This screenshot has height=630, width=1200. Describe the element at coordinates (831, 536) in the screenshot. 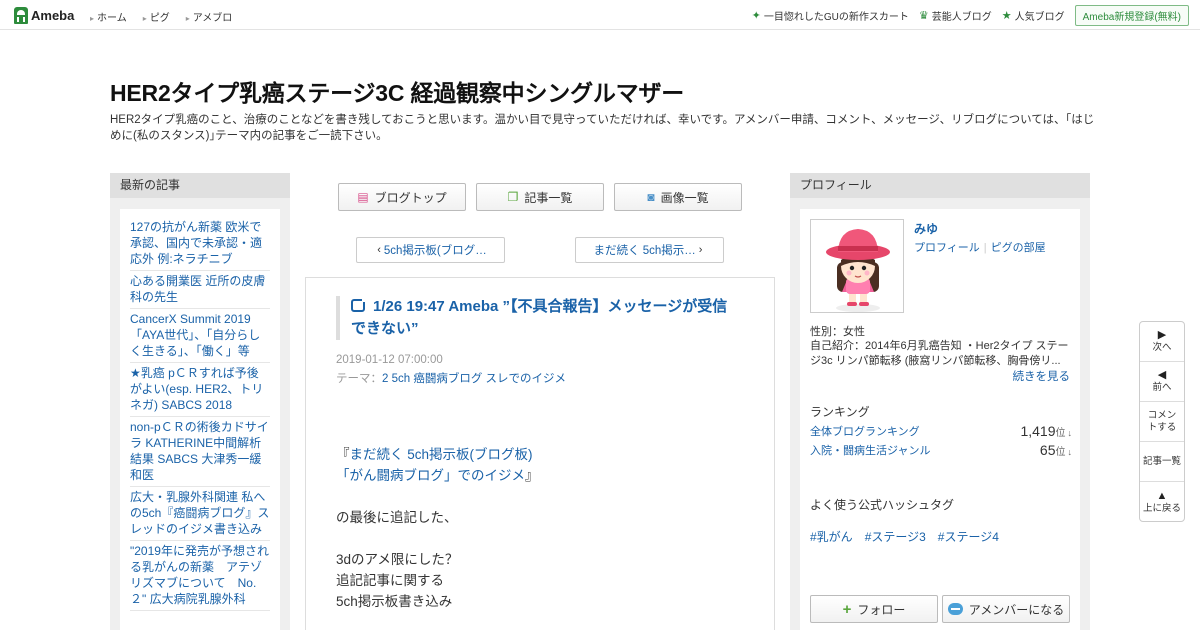

I see `hashtag-link: #乳がん` at that location.